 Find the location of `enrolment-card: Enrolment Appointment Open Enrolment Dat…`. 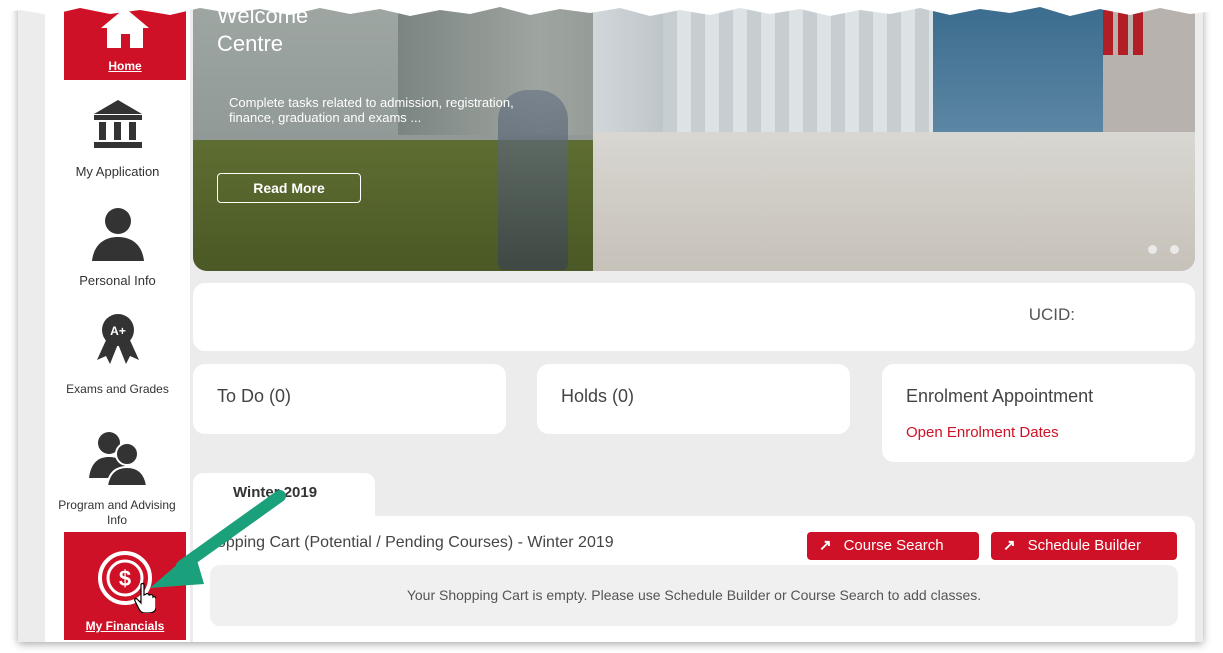

enrolment-card: Enrolment Appointment Open Enrolment Dat… is located at coordinates (1038, 413).